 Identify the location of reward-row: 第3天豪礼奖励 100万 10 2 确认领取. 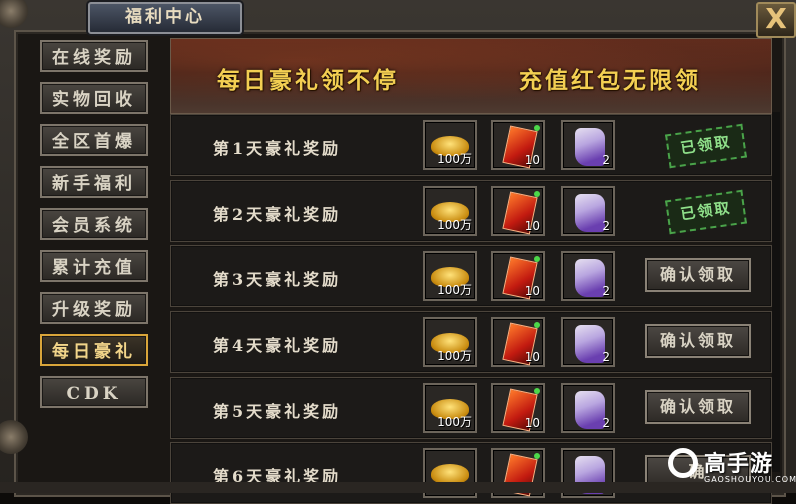
(471, 276).